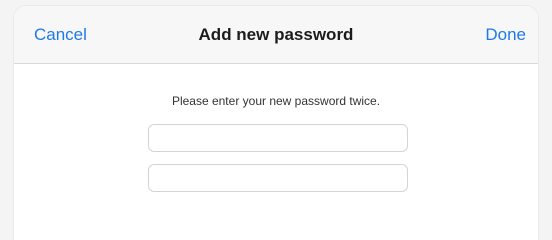 This screenshot has height=240, width=552. What do you see at coordinates (278, 178) in the screenshot?
I see `confirm-password-field` at bounding box center [278, 178].